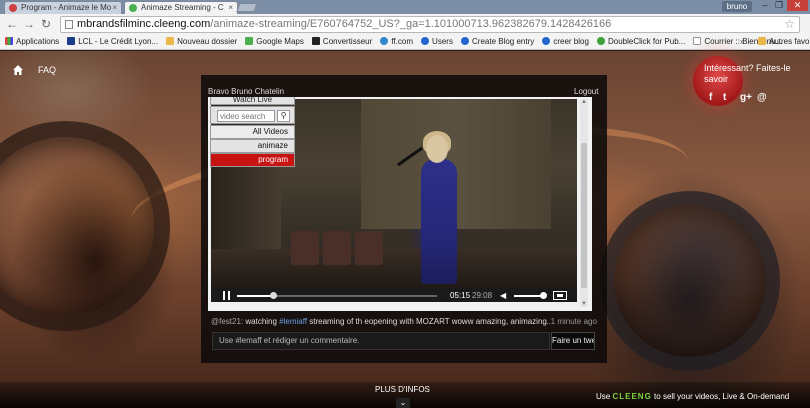 The height and width of the screenshot is (408, 810). Describe the element at coordinates (746, 97) in the screenshot. I see `google-plus-icon: g+` at that location.